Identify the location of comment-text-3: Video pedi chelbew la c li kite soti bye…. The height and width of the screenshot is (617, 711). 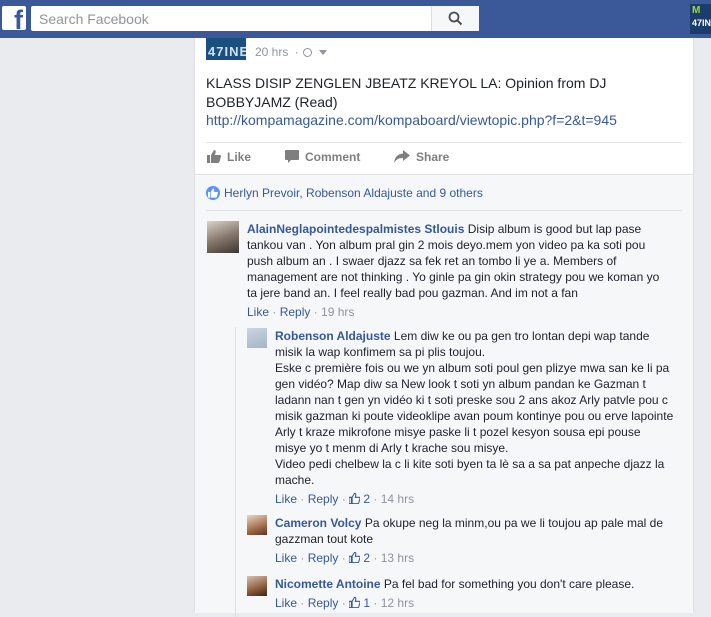
(470, 472).